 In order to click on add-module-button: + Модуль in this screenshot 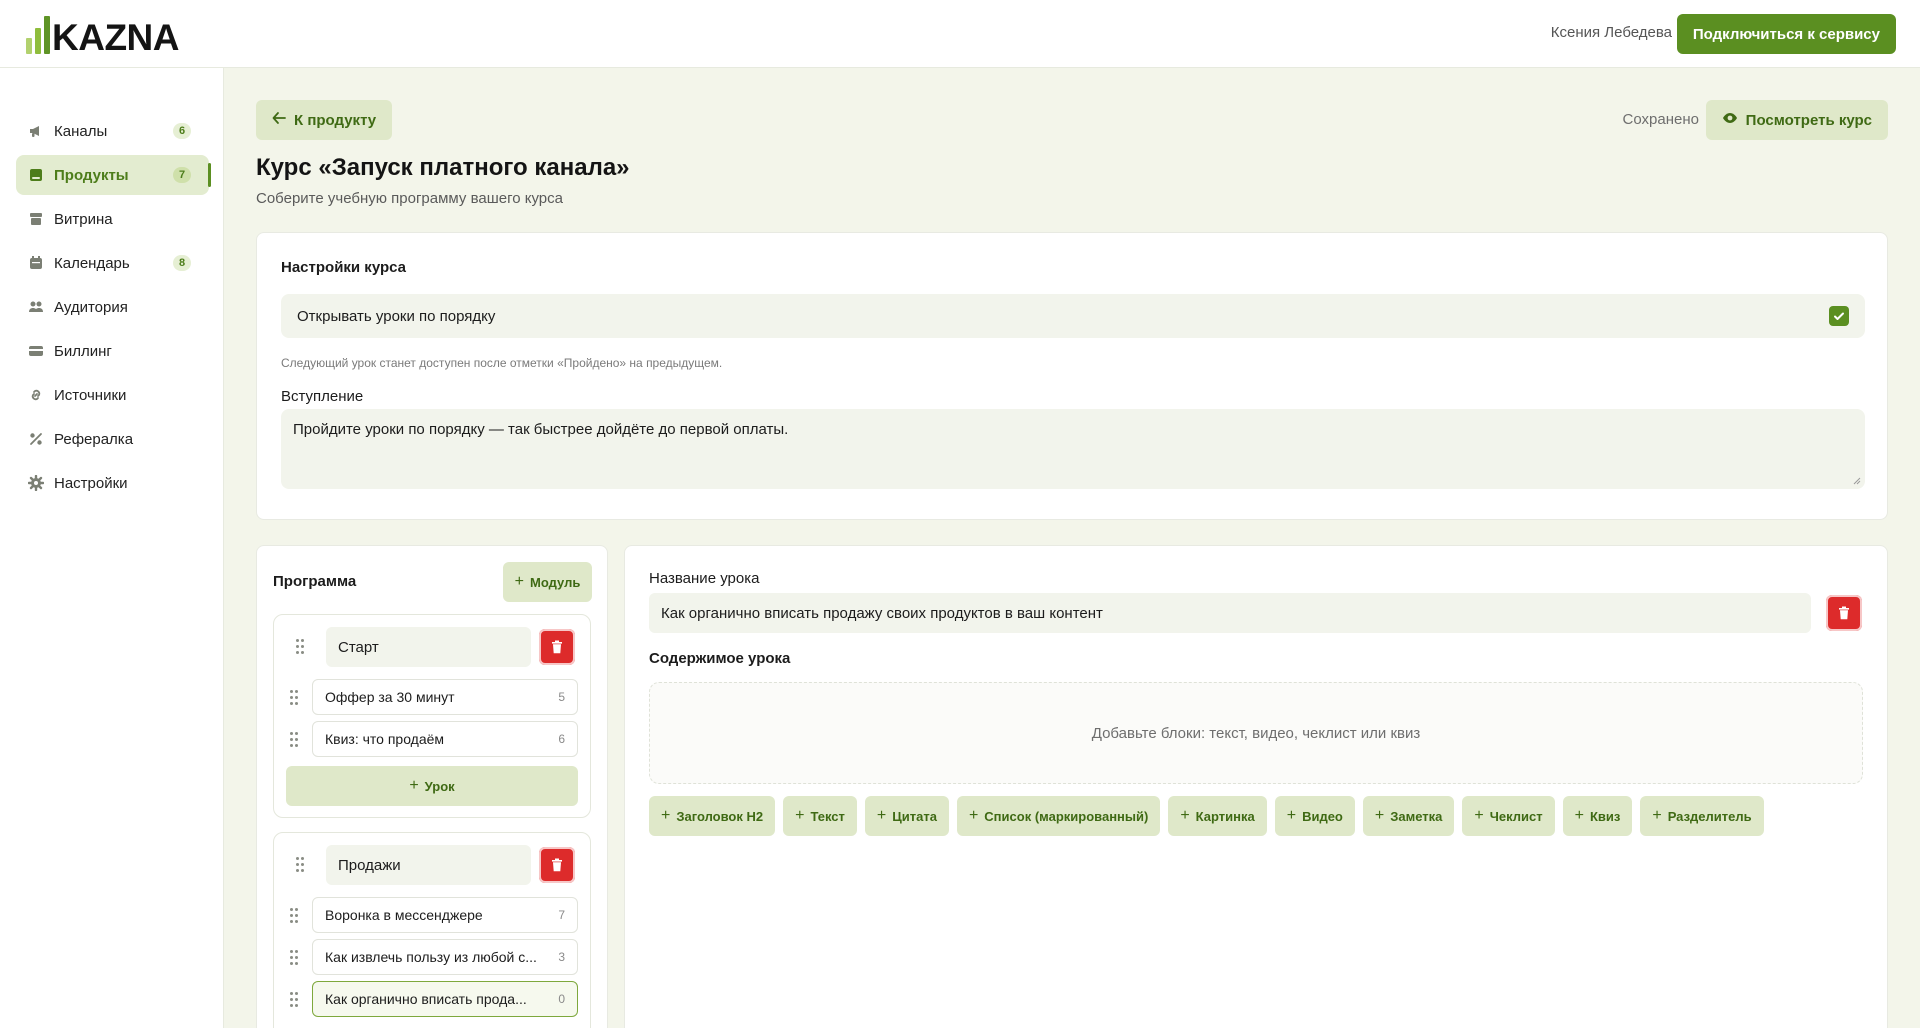, I will do `click(547, 582)`.